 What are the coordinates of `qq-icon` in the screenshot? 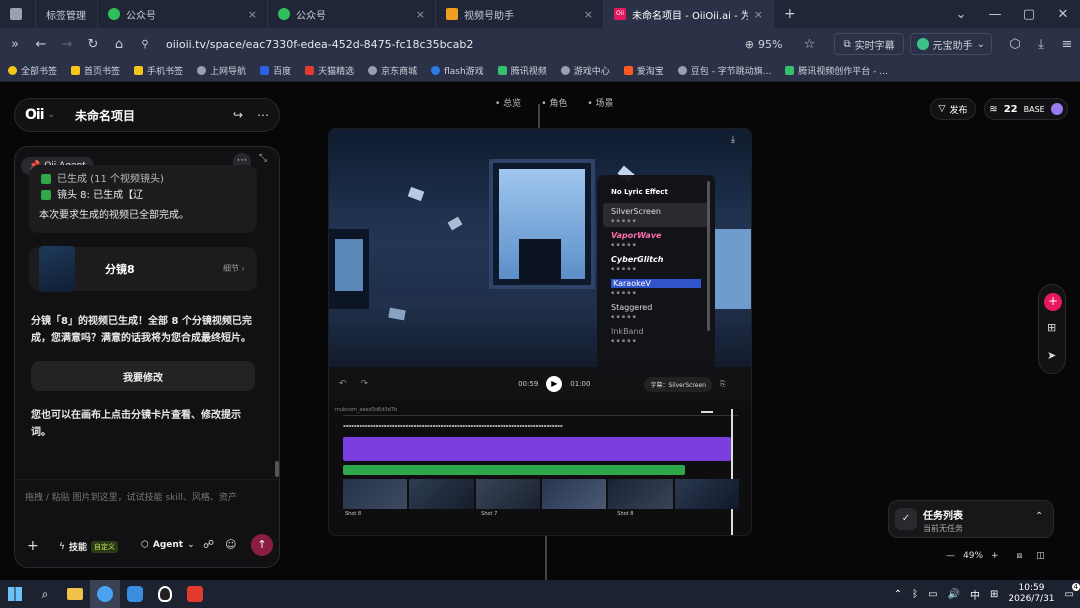 It's located at (165, 594).